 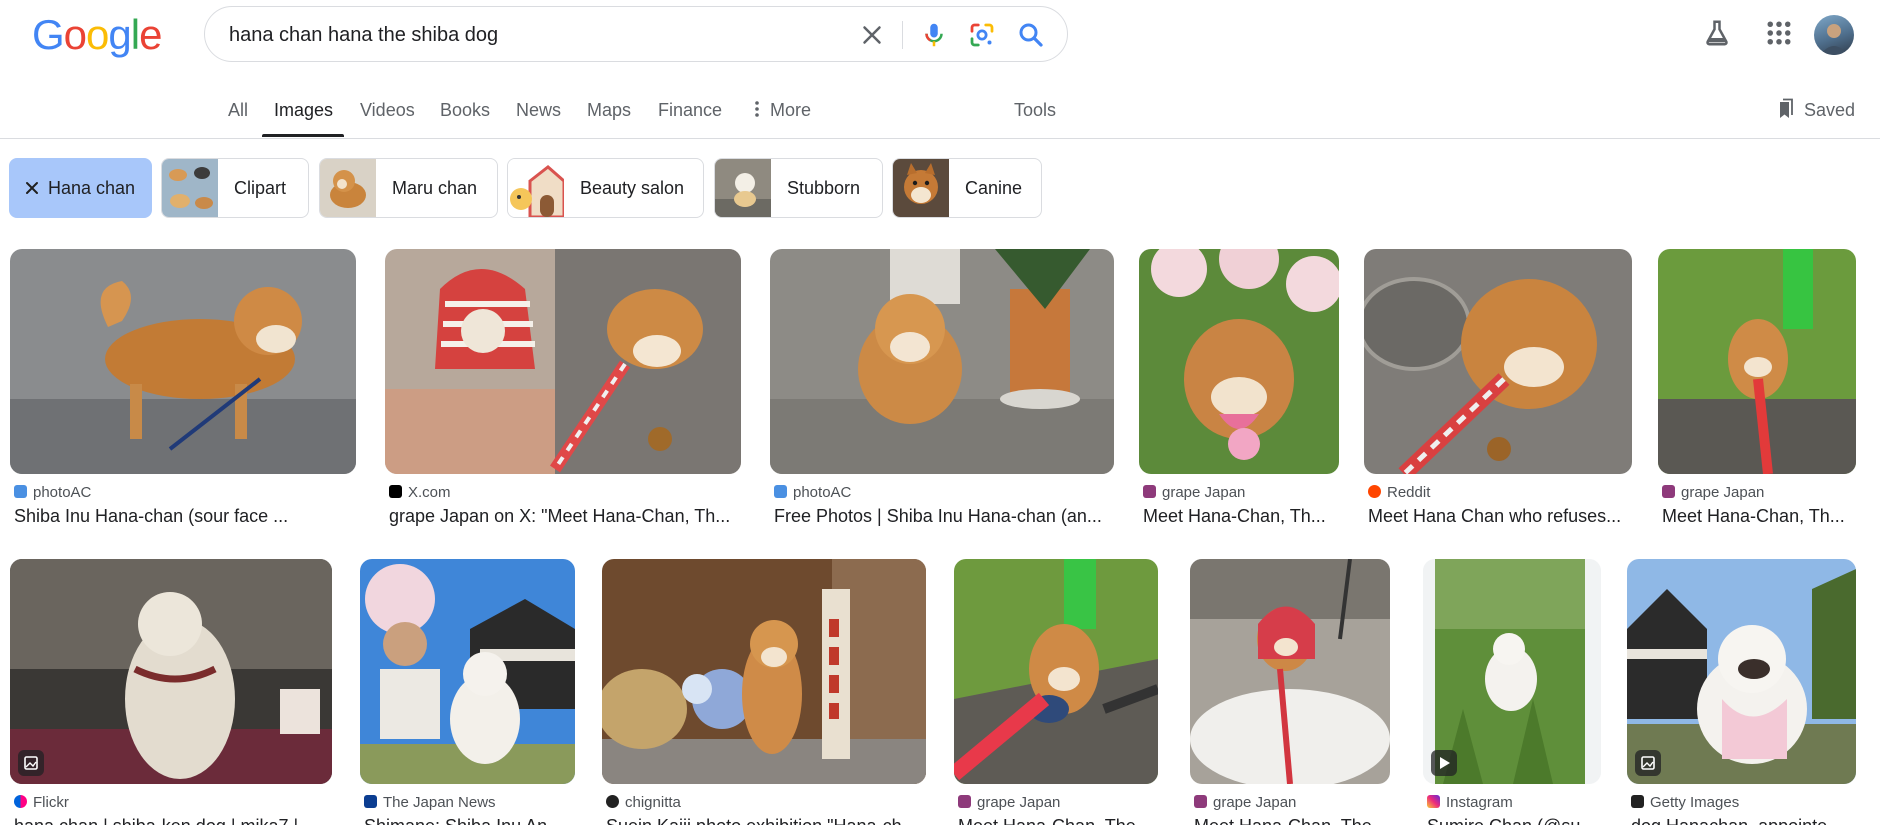 I want to click on chip-label: Canine, so click(x=994, y=188).